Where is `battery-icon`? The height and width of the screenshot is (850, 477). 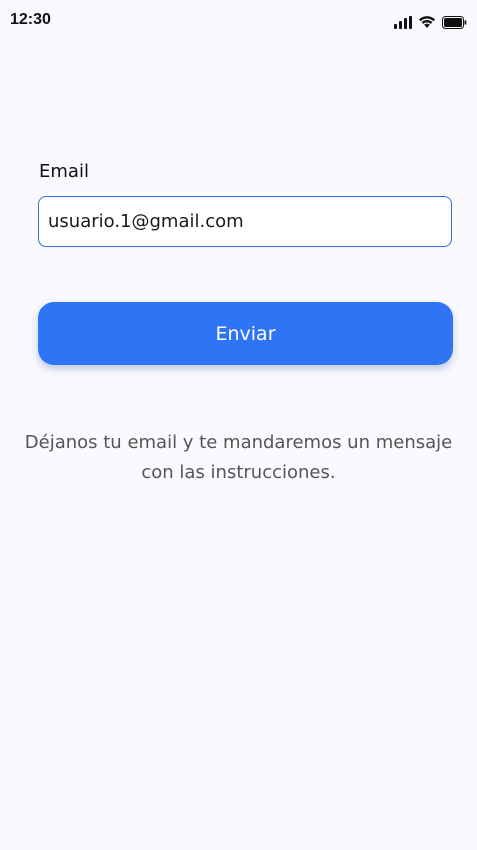 battery-icon is located at coordinates (454, 22).